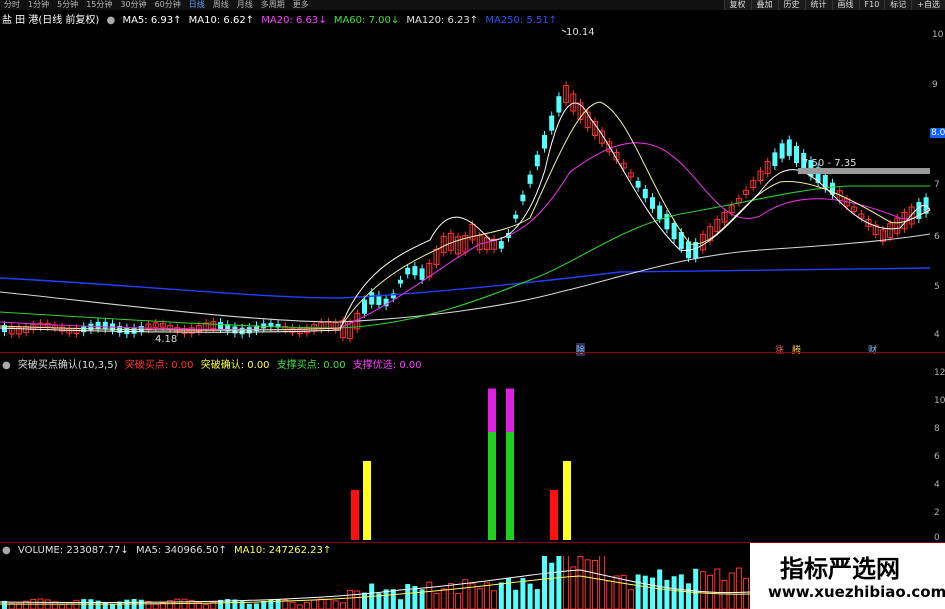  I want to click on period-tab: 15分钟, so click(99, 5).